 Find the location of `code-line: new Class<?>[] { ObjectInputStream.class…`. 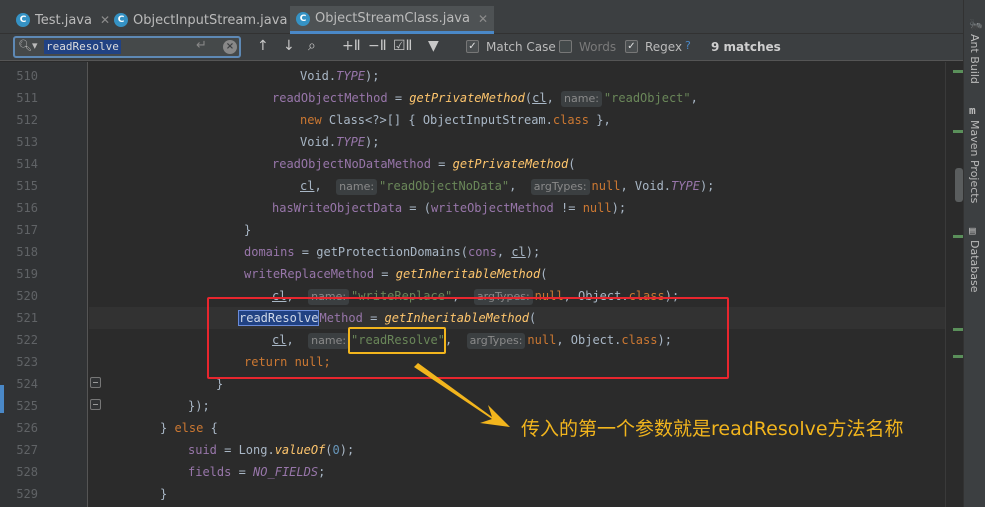

code-line: new Class<?>[] { ObjectInputStream.class… is located at coordinates (455, 120).